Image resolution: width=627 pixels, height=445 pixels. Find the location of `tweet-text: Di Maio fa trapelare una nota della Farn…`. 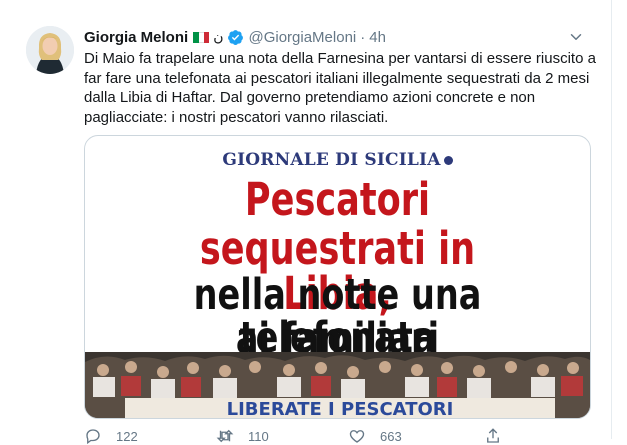

tweet-text: Di Maio fa trapelare una nota della Farn… is located at coordinates (340, 88).